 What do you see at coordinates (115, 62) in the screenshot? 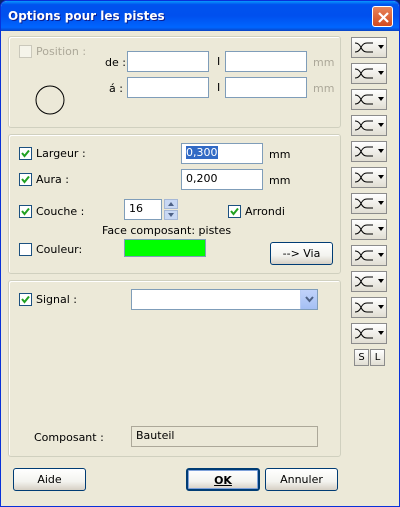
I see `de-label: de :` at bounding box center [115, 62].